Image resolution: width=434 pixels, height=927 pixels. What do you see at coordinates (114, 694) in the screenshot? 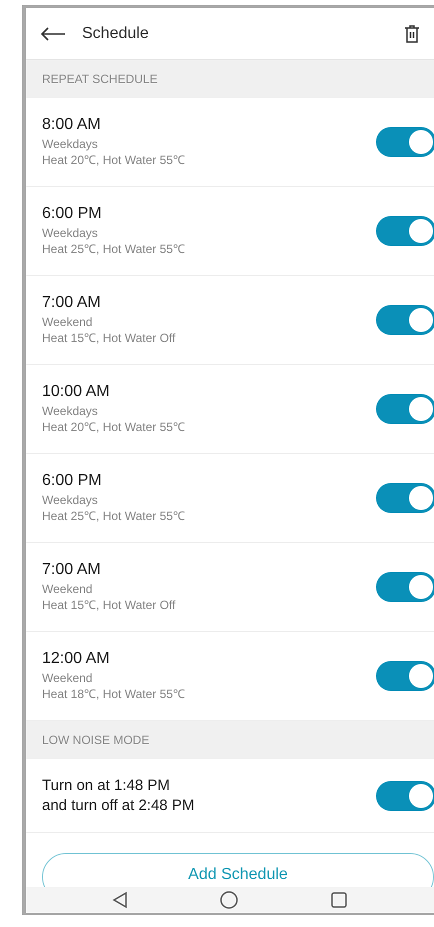
I see `schedule-detail: Heat 18℃, Hot Water 55℃` at bounding box center [114, 694].